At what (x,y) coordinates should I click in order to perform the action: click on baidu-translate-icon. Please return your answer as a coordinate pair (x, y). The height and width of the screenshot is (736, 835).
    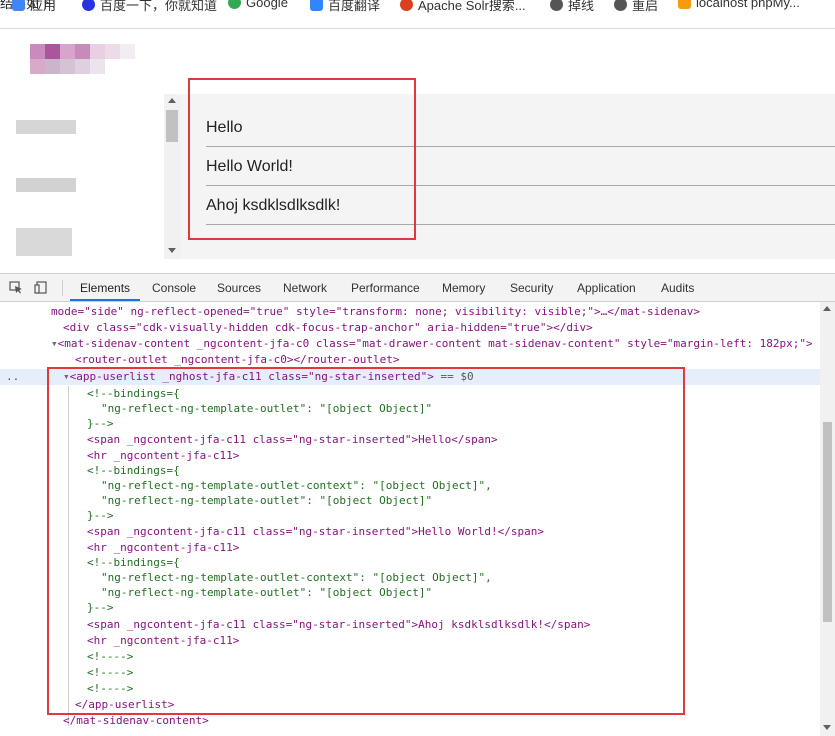
    Looking at the image, I should click on (316, 5).